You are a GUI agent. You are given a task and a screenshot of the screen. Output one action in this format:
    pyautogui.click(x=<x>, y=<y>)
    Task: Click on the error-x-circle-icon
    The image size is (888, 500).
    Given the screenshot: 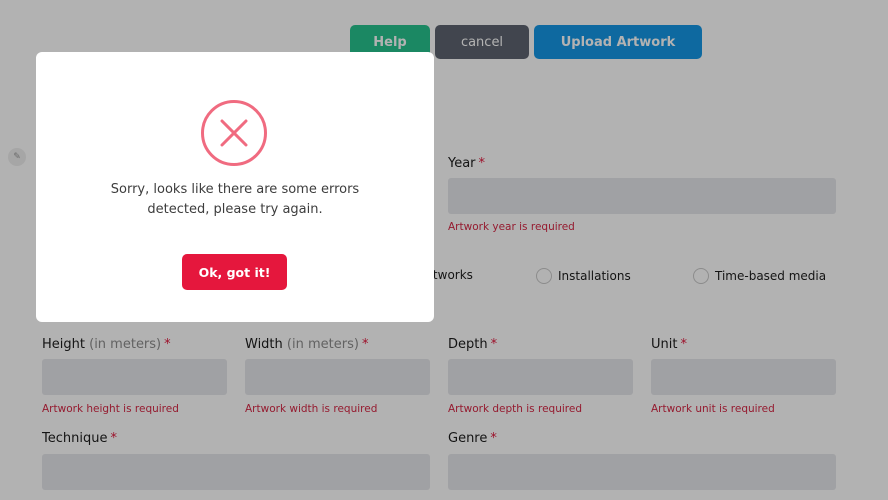 What is the action you would take?
    pyautogui.click(x=234, y=133)
    